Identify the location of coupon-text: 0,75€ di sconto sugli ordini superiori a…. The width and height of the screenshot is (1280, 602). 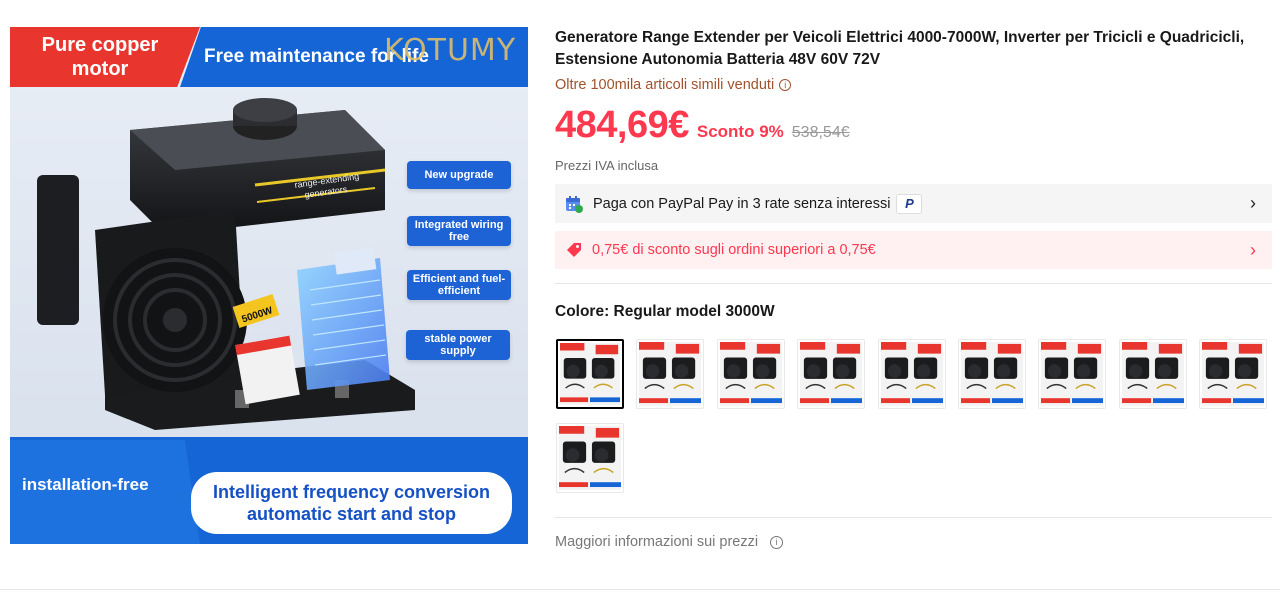
(734, 250).